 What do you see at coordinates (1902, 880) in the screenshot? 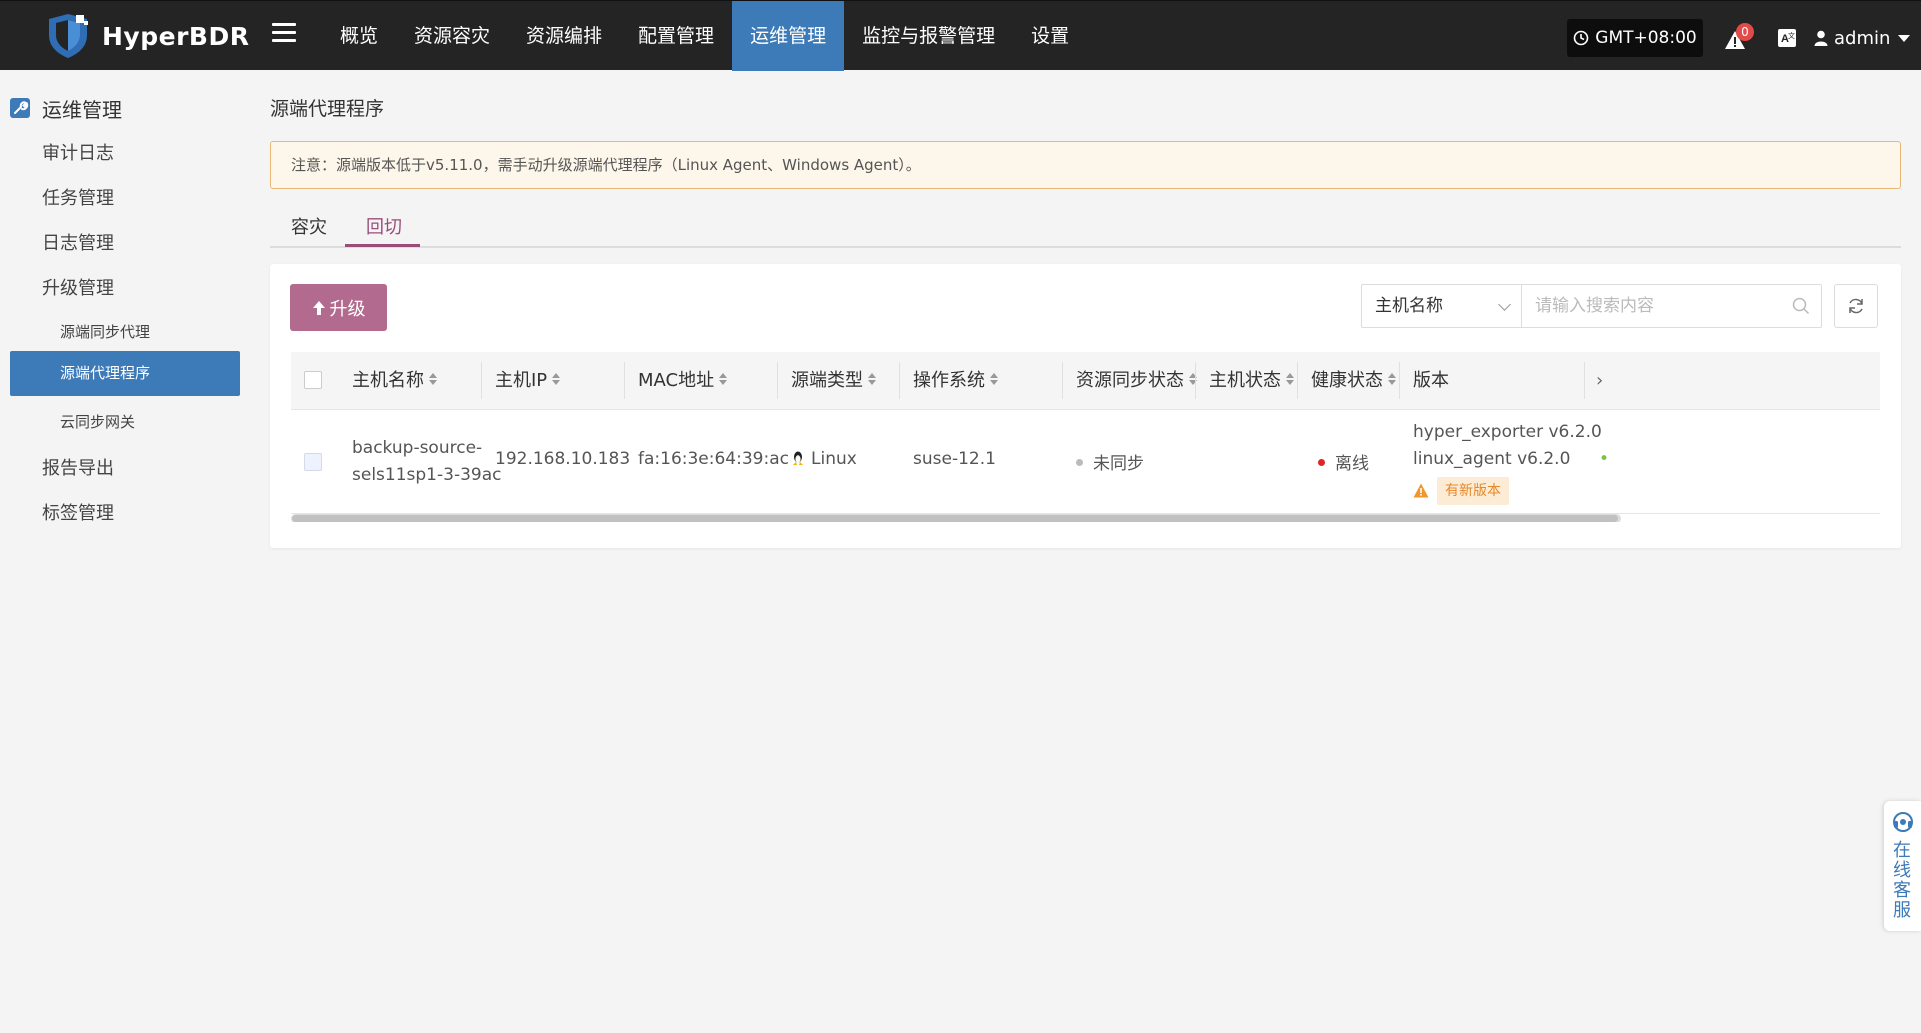
I see `online-support-label: 在线客服` at bounding box center [1902, 880].